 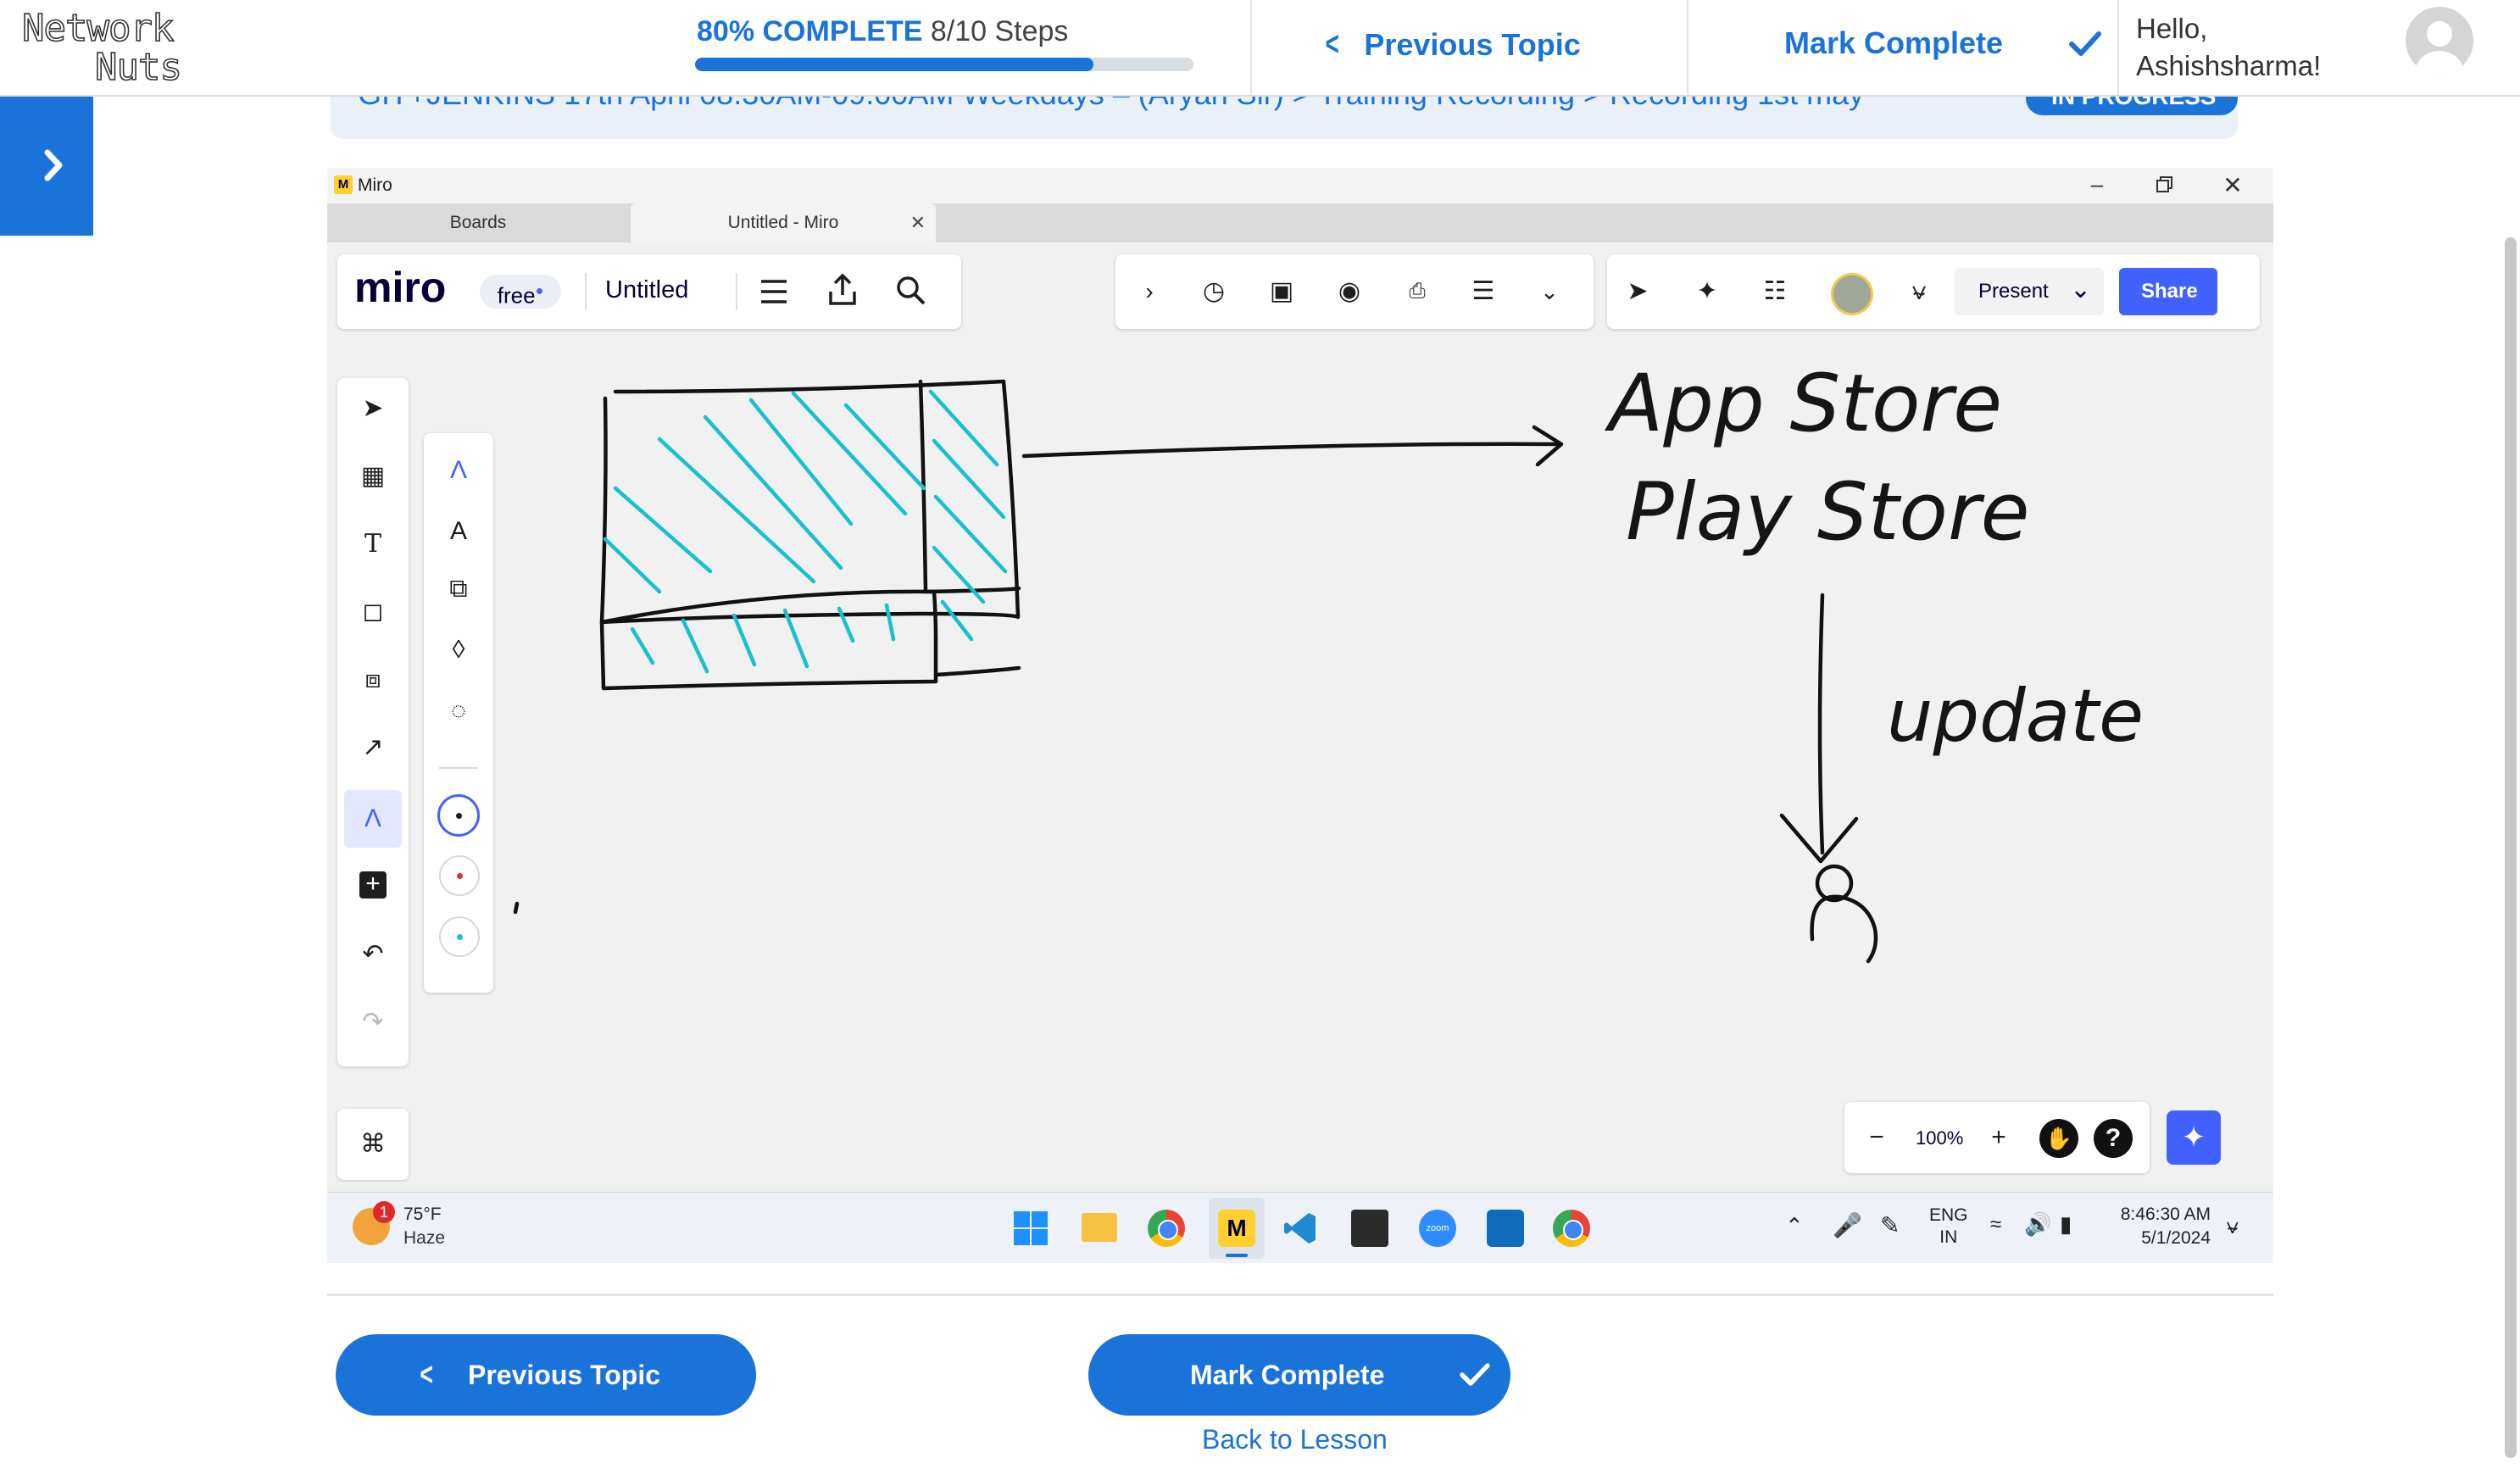 What do you see at coordinates (2228, 48) in the screenshot?
I see `user-greeting: Hello, Ashishsharma!` at bounding box center [2228, 48].